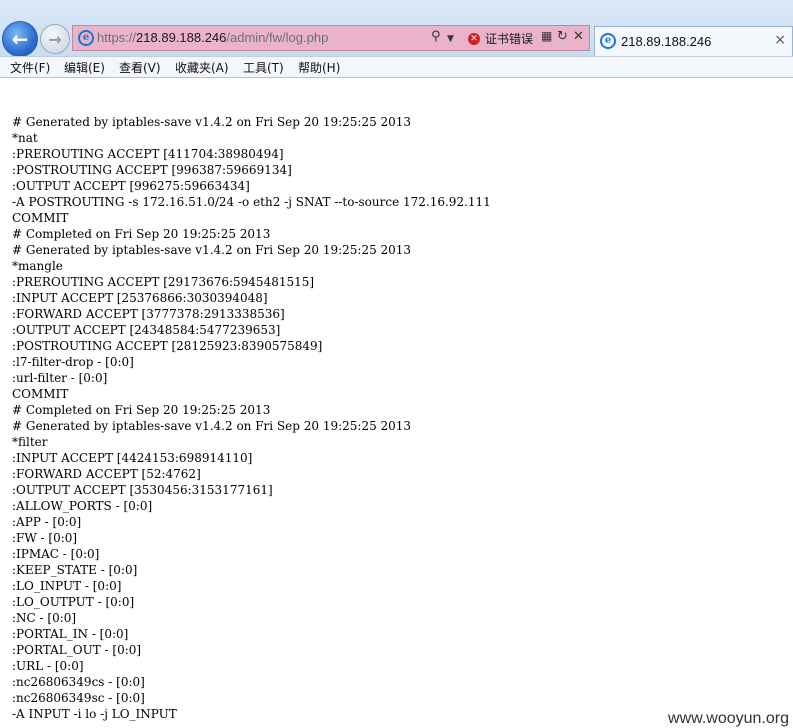 This screenshot has width=793, height=728. What do you see at coordinates (202, 67) in the screenshot?
I see `menu-favorites: 收藏夹(A)` at bounding box center [202, 67].